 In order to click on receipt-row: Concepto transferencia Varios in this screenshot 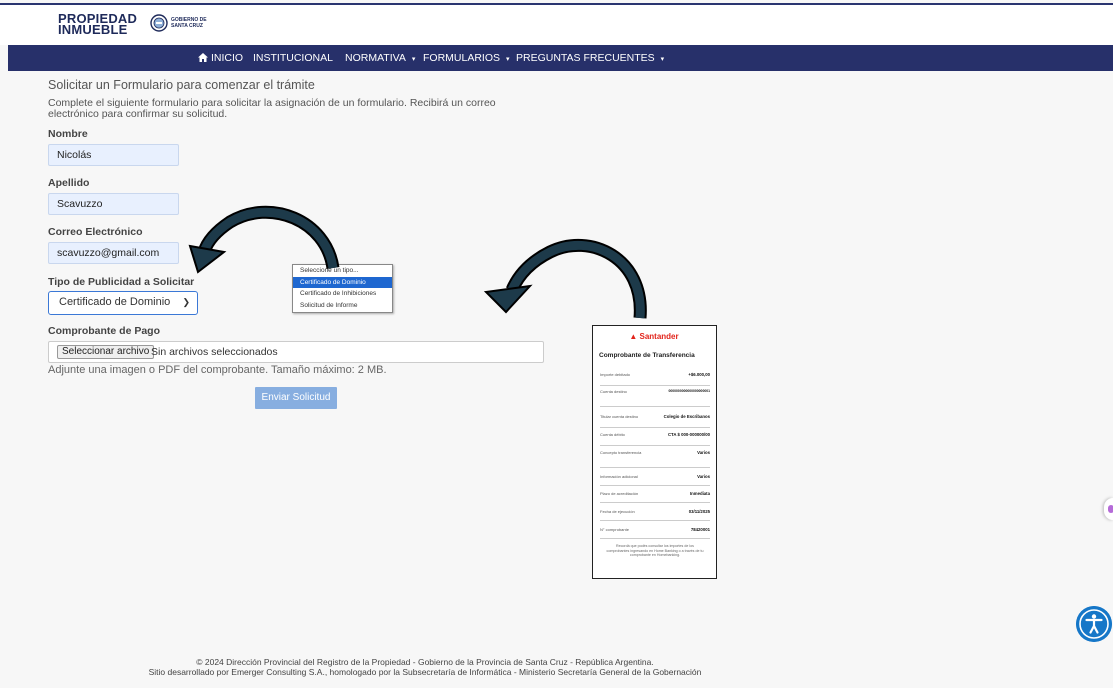, I will do `click(655, 459)`.